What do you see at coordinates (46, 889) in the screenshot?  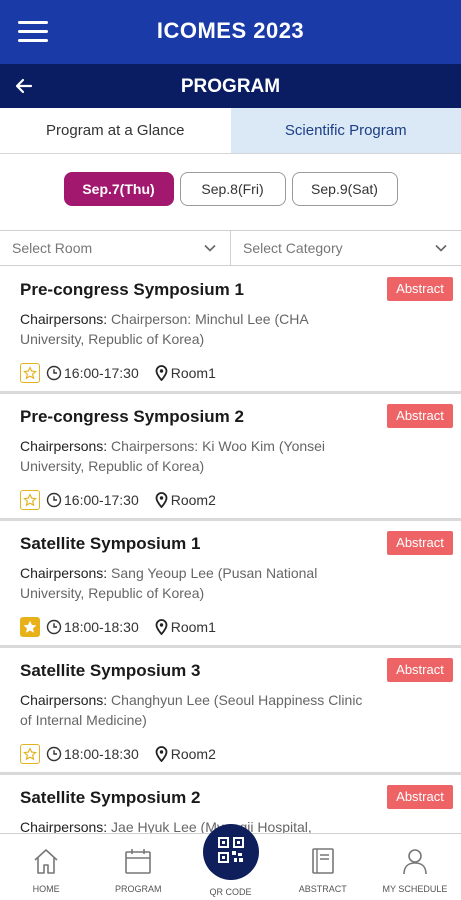 I see `nav-home-label: HOME` at bounding box center [46, 889].